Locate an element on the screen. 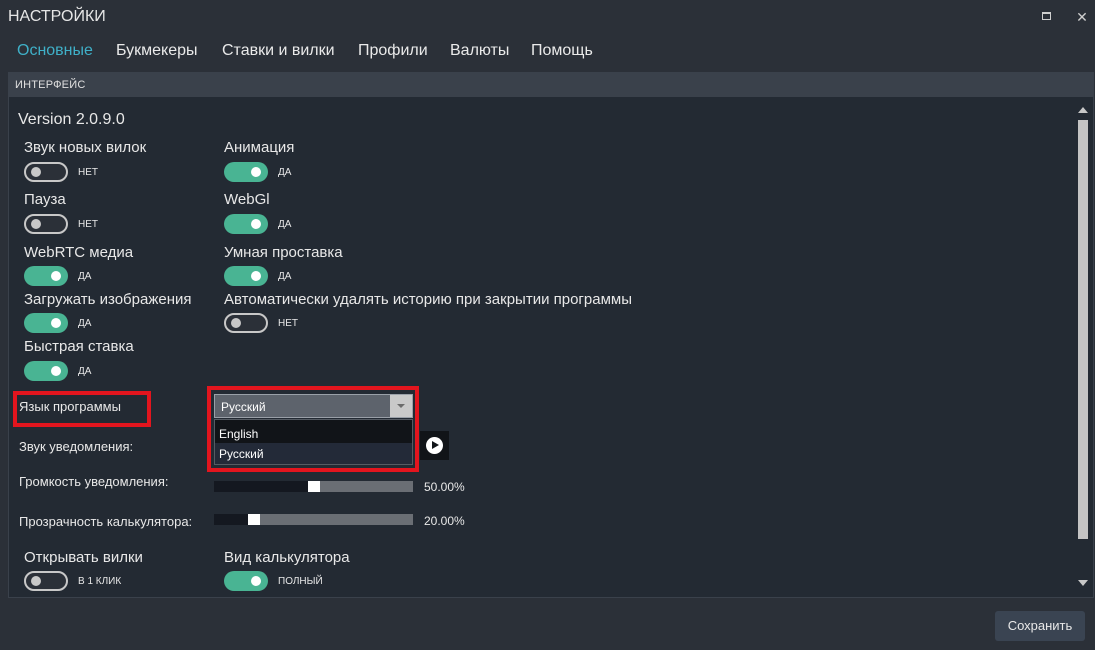  animation-label: Анимация is located at coordinates (259, 147).